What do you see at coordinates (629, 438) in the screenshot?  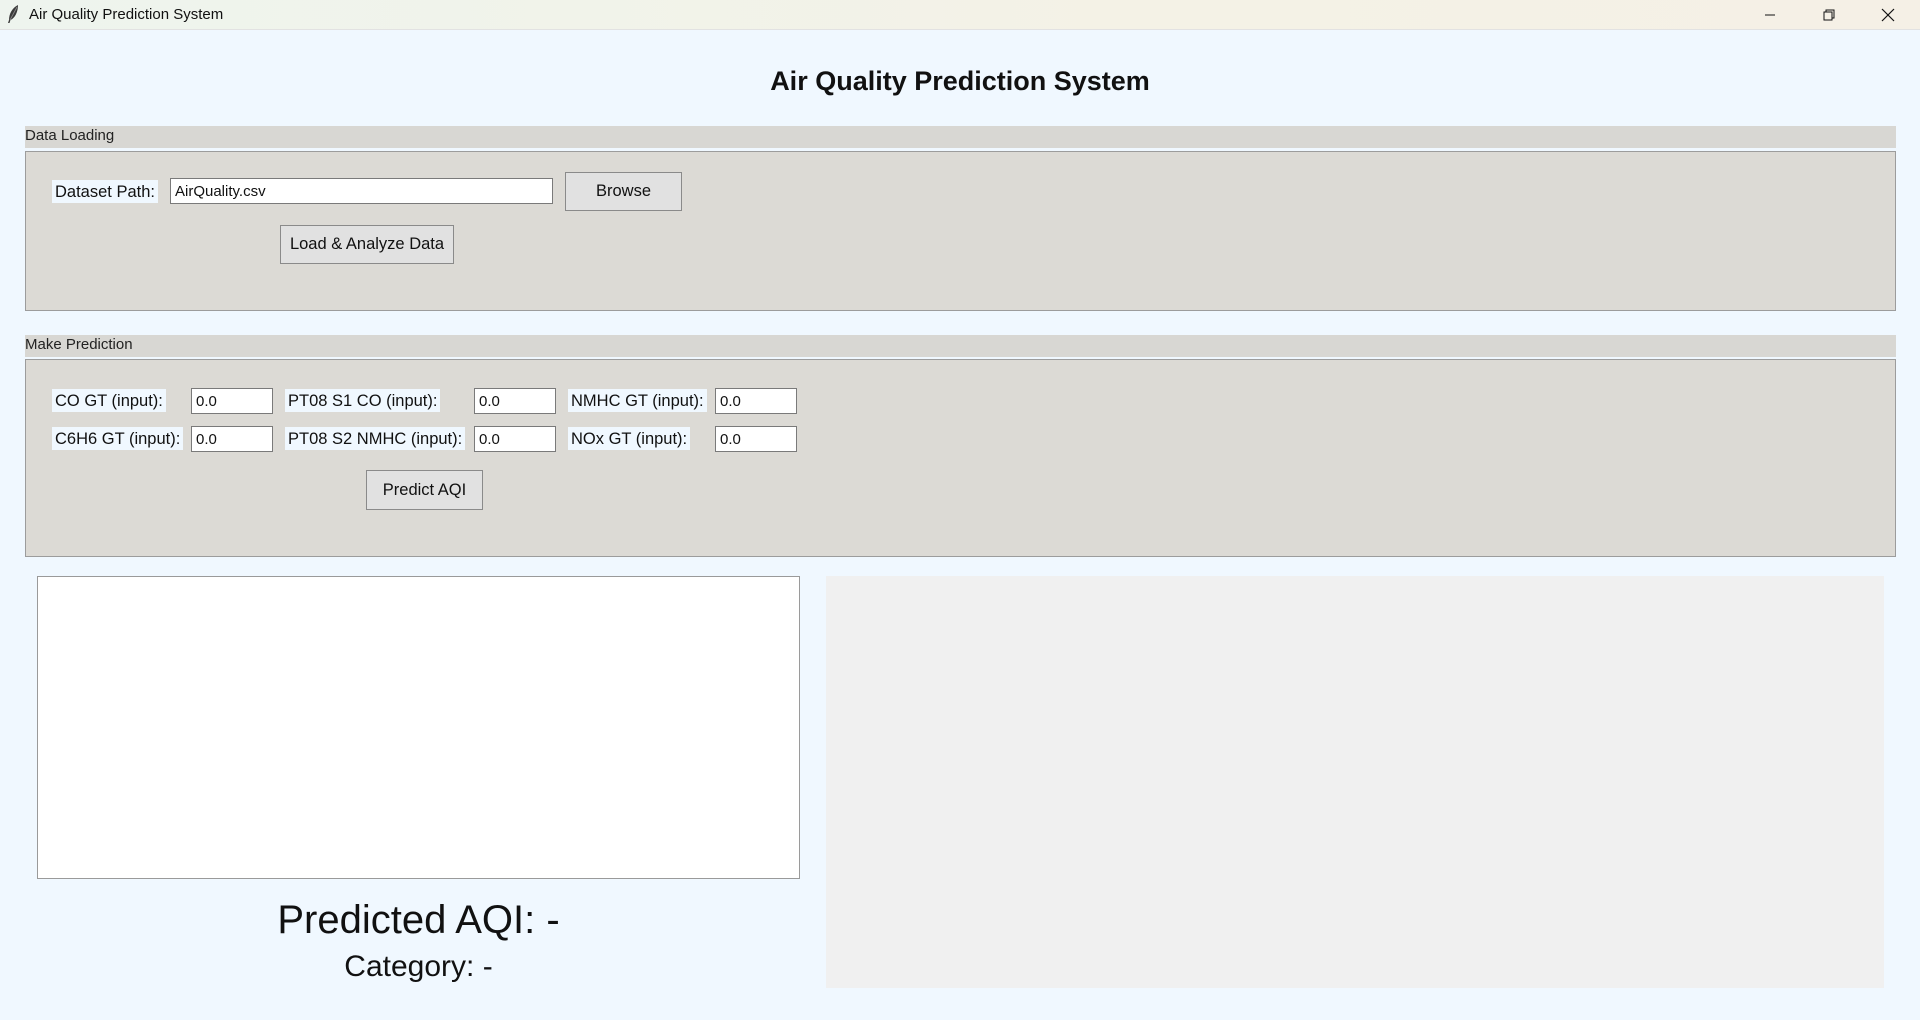 I see `nox-gt-label: NOx GT (input):` at bounding box center [629, 438].